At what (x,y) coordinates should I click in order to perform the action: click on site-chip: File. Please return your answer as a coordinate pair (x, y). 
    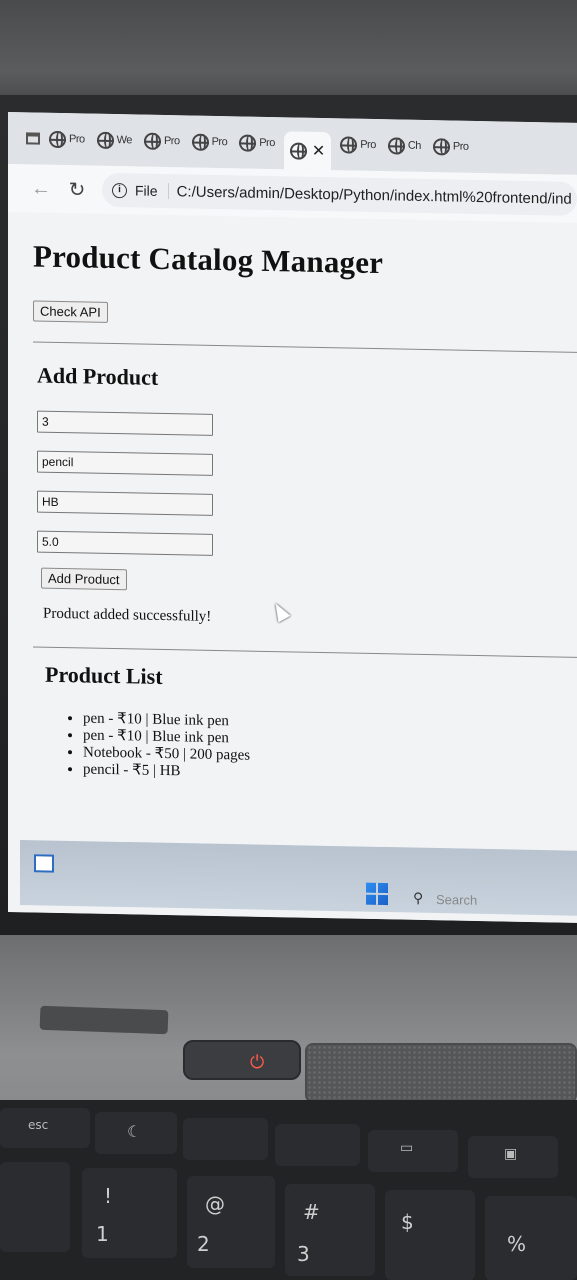
    Looking at the image, I should click on (152, 191).